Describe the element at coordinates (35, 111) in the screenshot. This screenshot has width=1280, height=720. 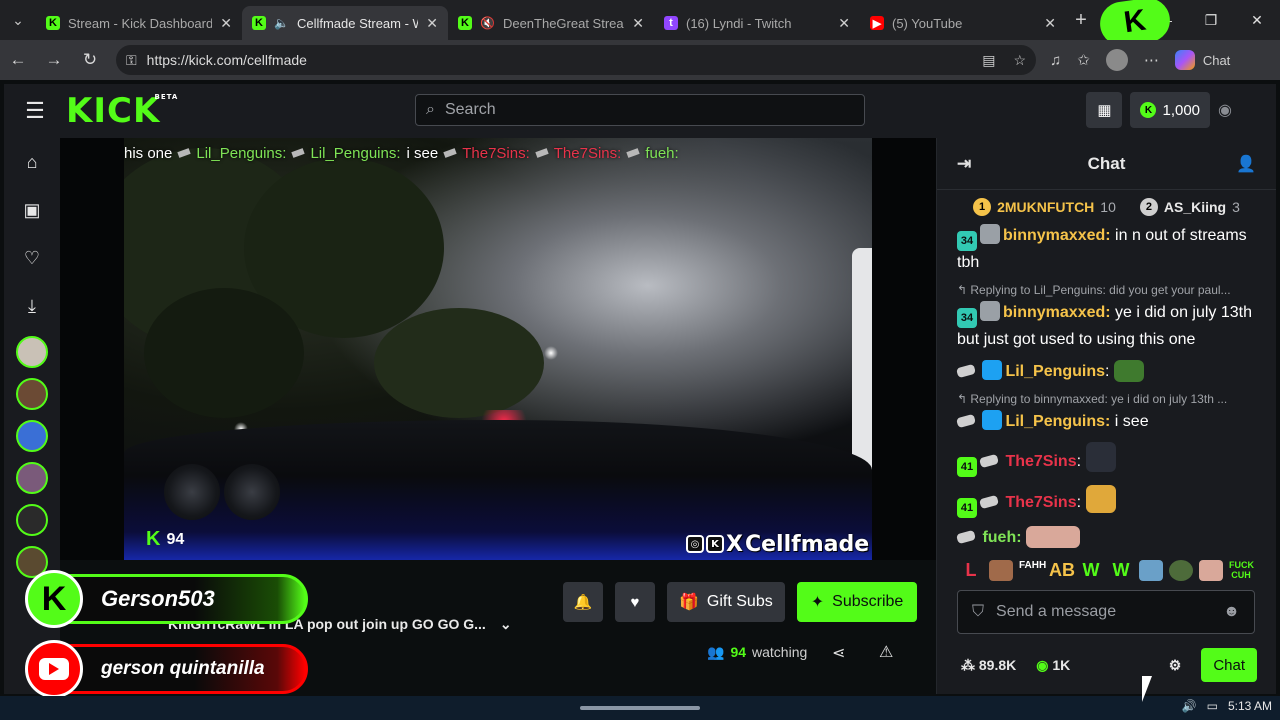
I see `hamburger-menu-icon: ☰` at that location.